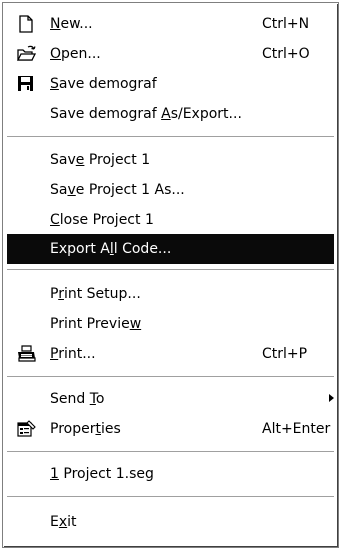  What do you see at coordinates (77, 399) in the screenshot?
I see `menu-item-send-to-label: Send To` at bounding box center [77, 399].